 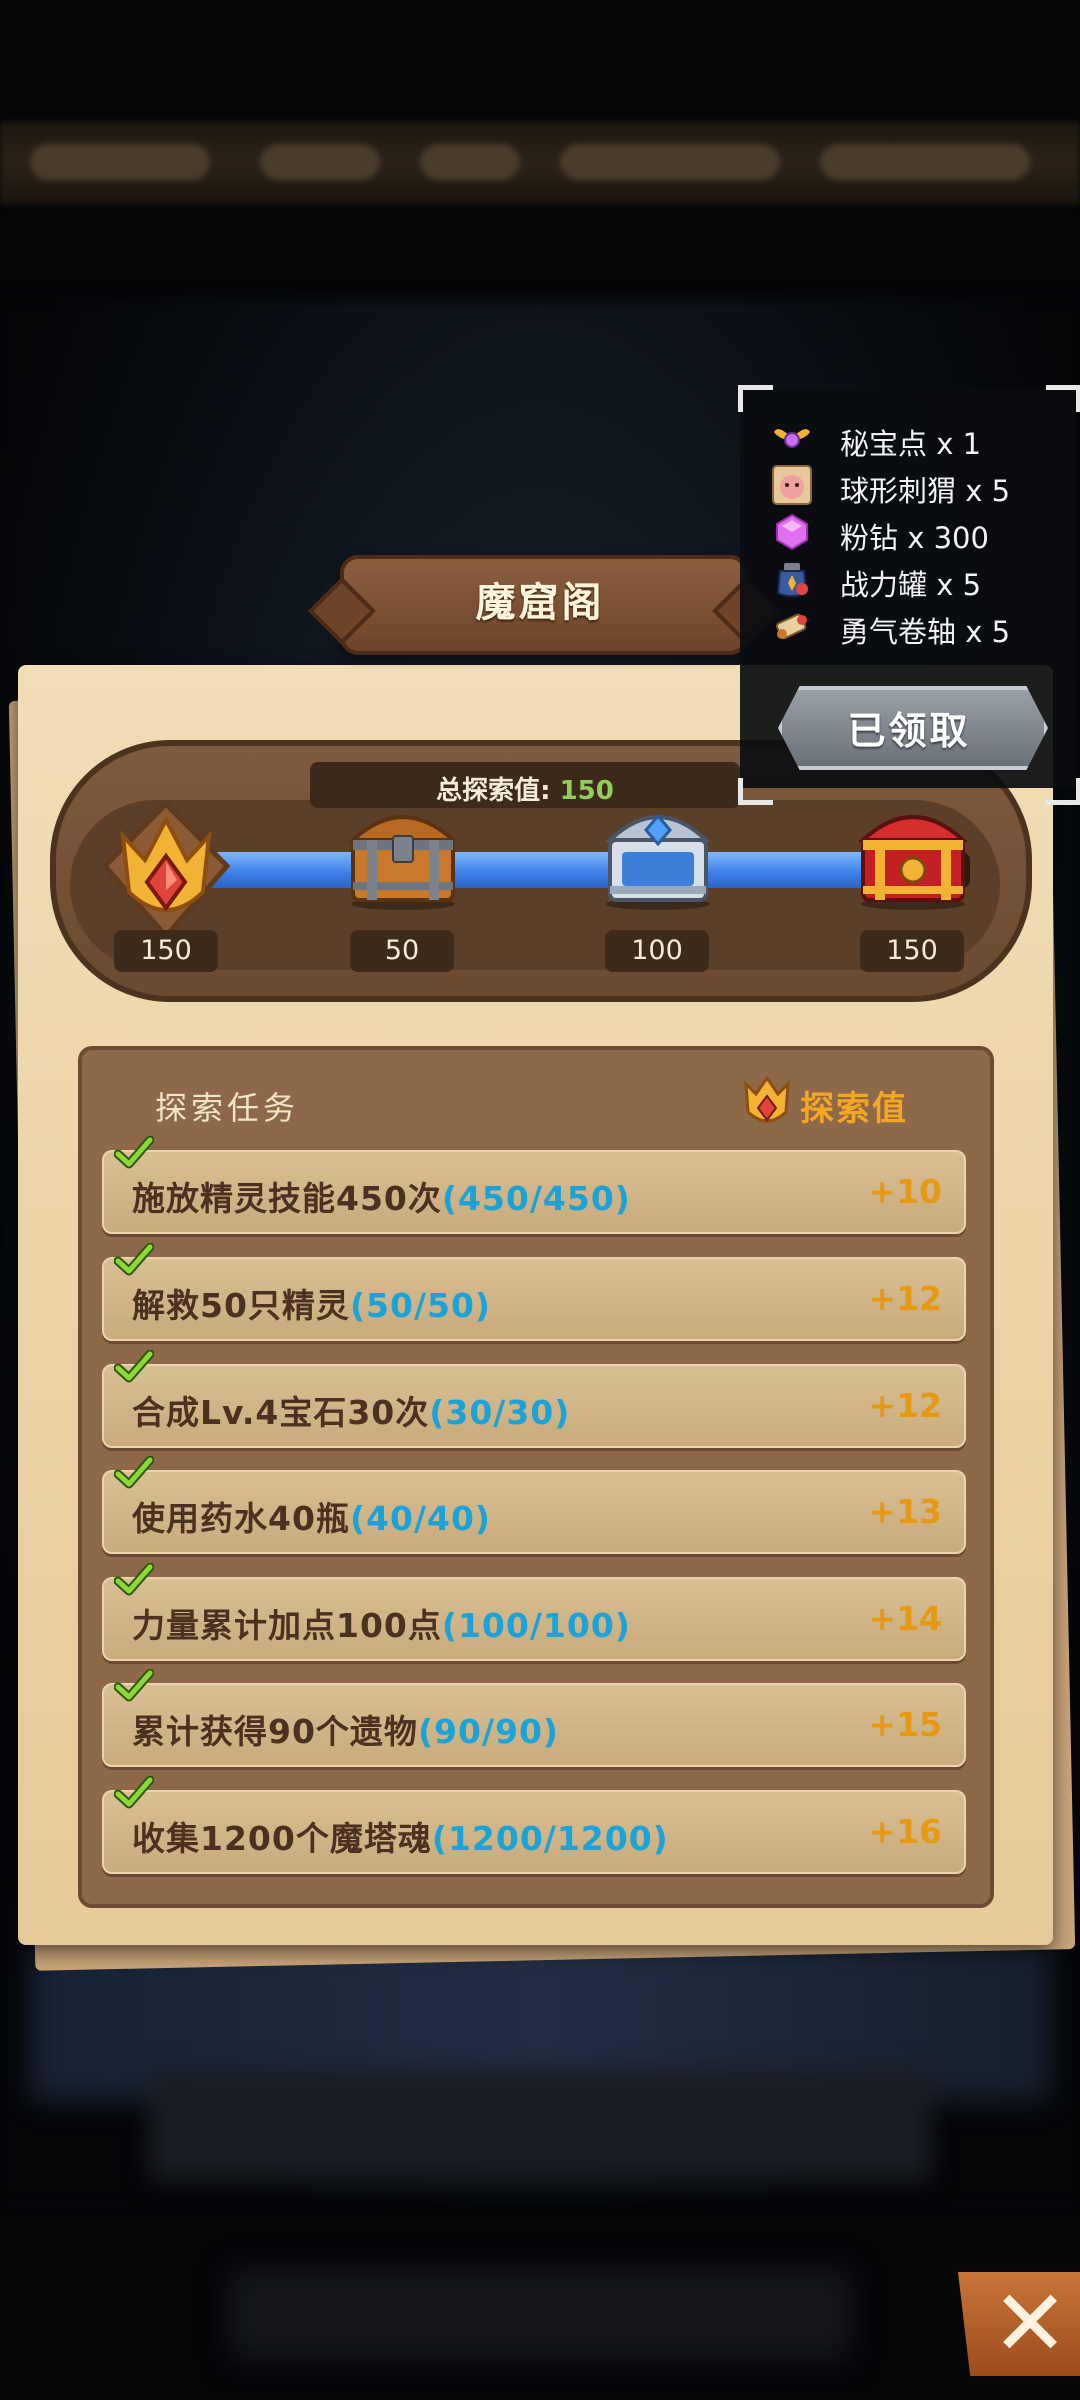 What do you see at coordinates (536, 1198) in the screenshot?
I see `task-progress: (450/450)` at bounding box center [536, 1198].